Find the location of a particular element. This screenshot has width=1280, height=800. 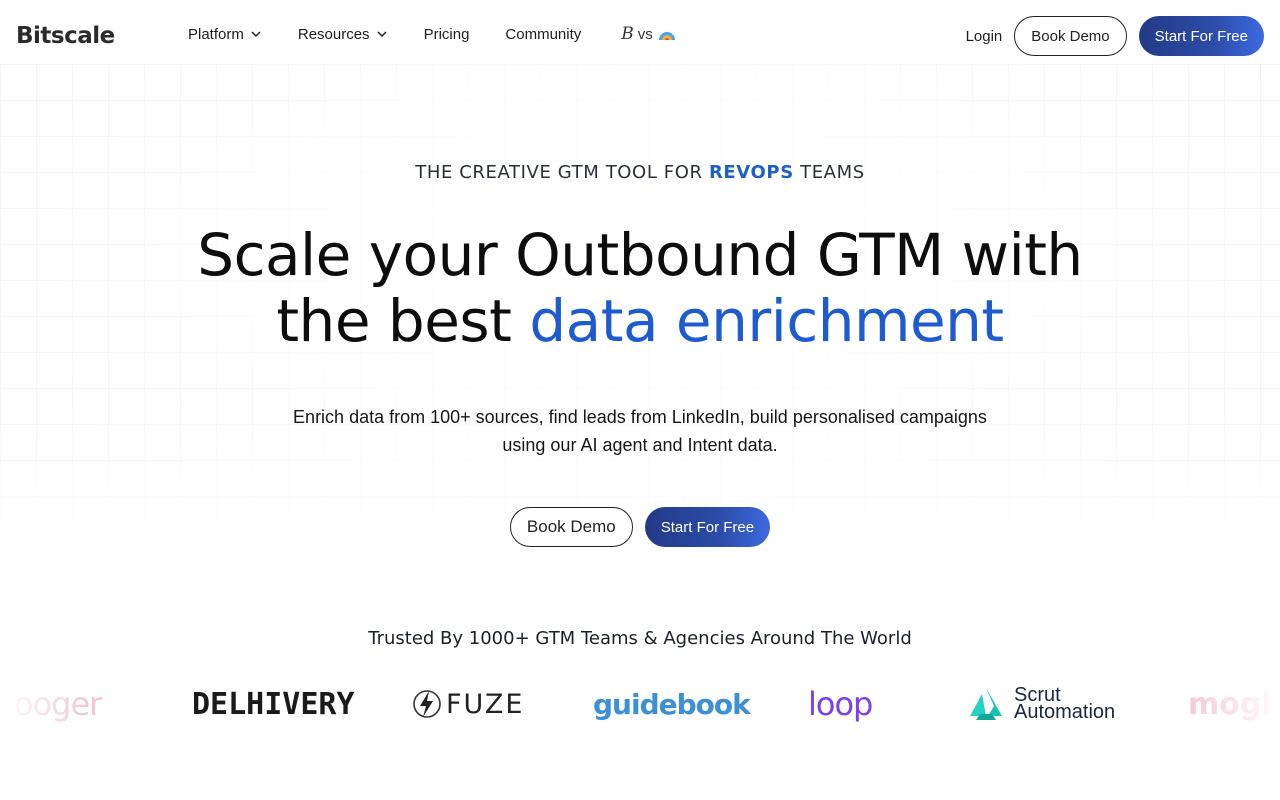

book-demo-button: Book Demo is located at coordinates (1070, 36).